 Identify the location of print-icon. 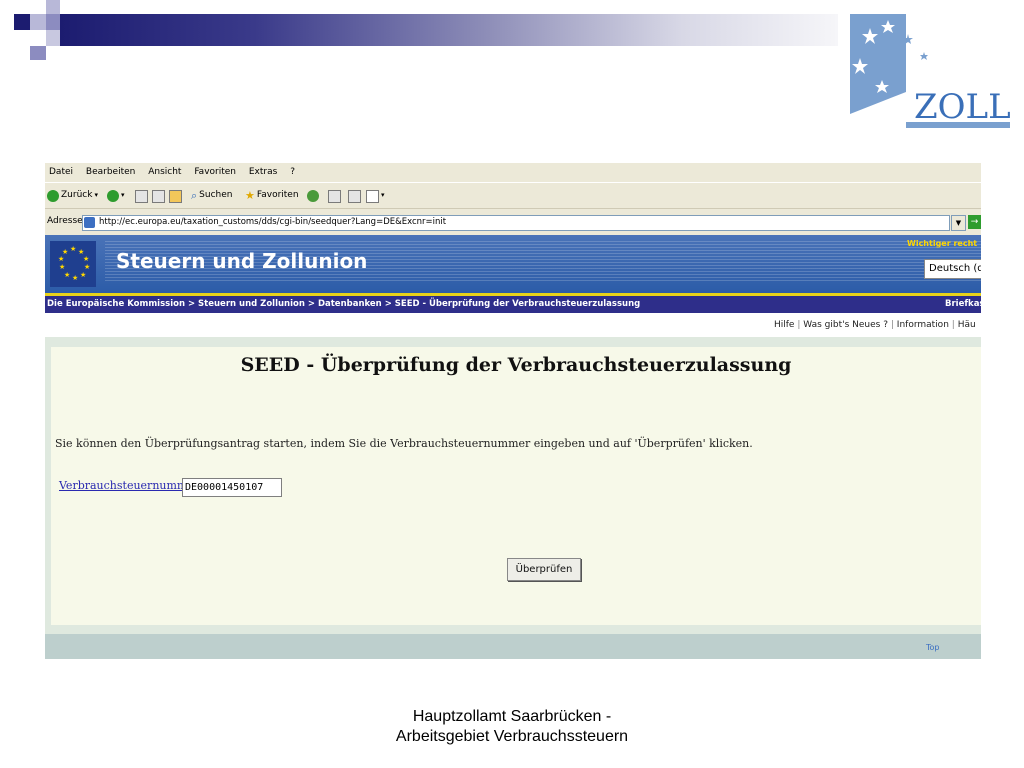
(354, 196).